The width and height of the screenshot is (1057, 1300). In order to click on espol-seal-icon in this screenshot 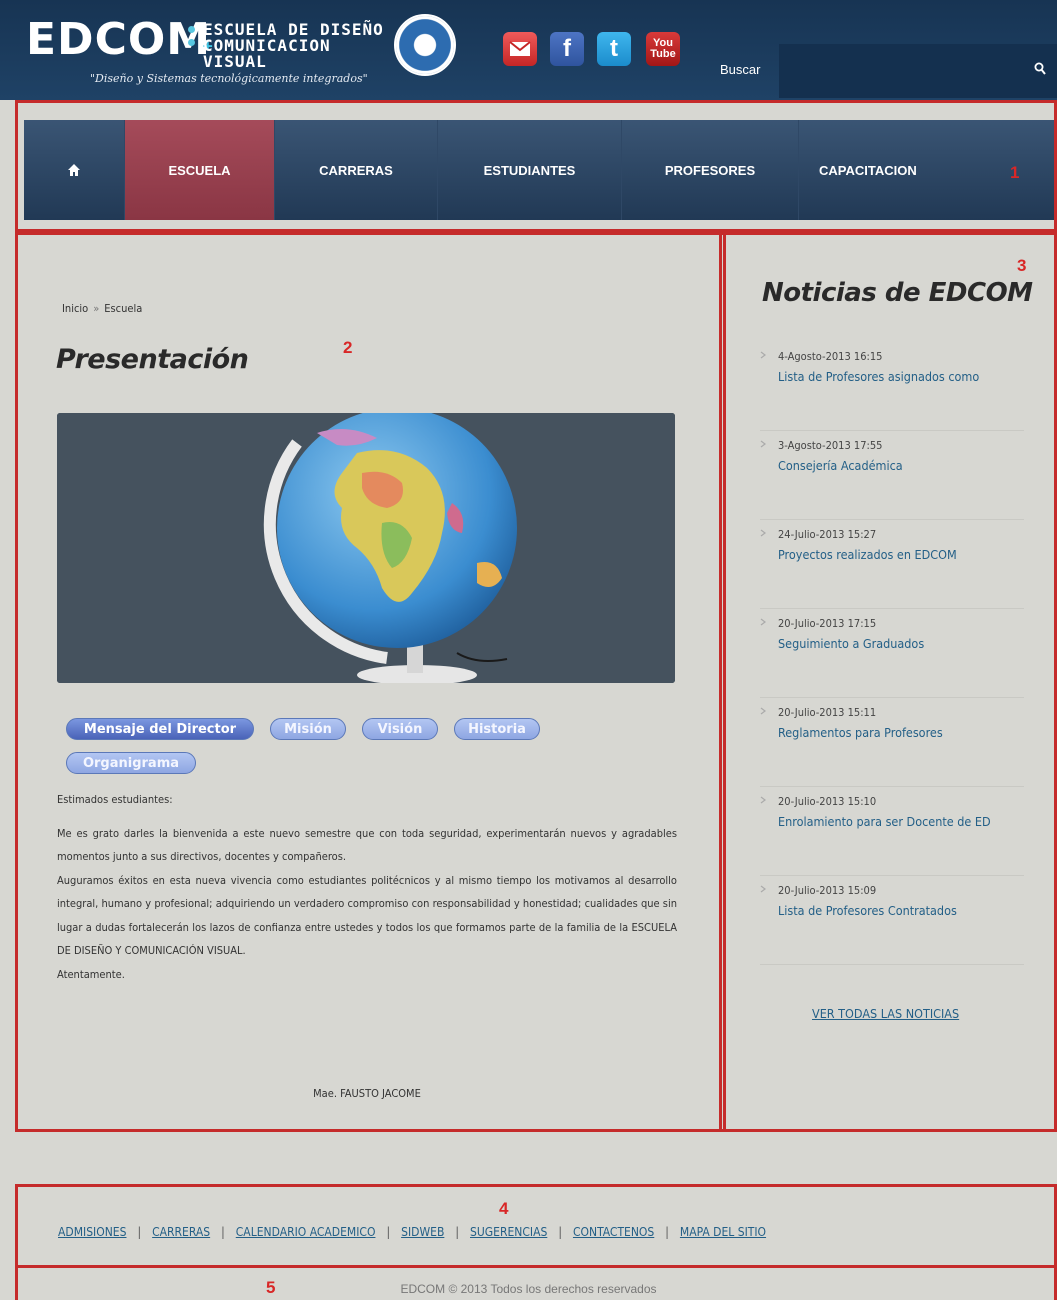, I will do `click(425, 45)`.